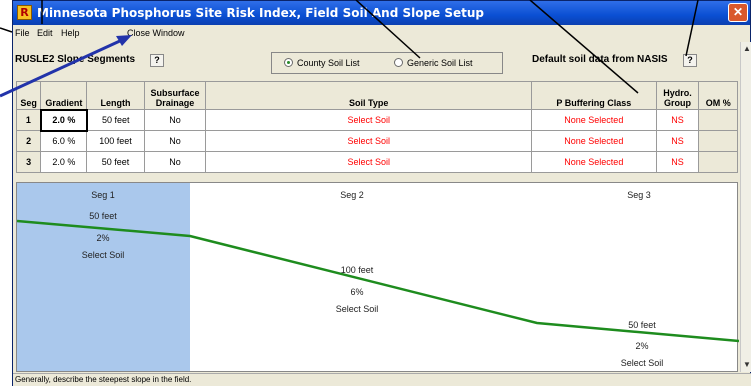 The width and height of the screenshot is (751, 386). What do you see at coordinates (6, 30) in the screenshot?
I see `annotation-line` at bounding box center [6, 30].